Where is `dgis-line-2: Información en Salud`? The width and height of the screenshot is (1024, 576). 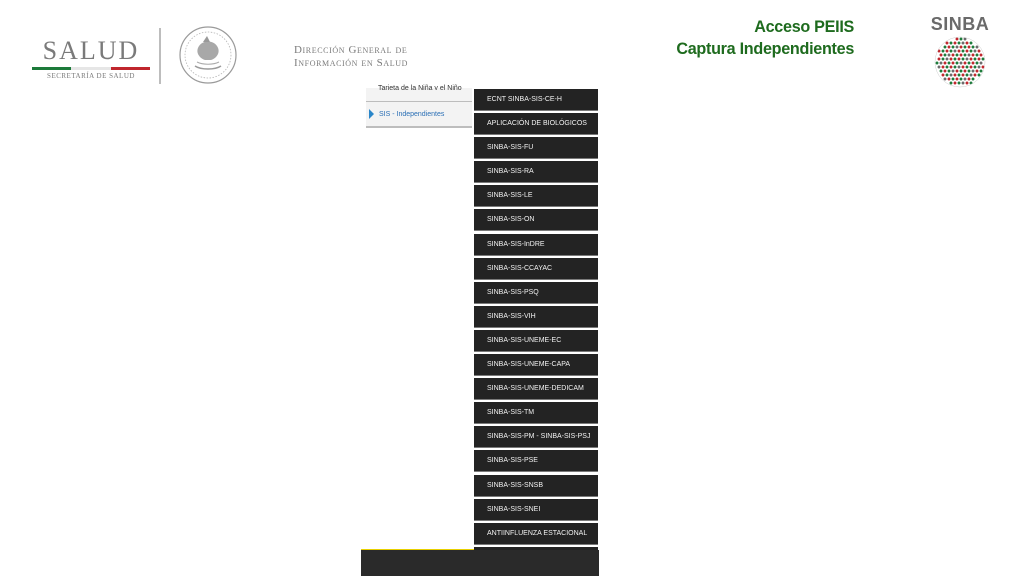
dgis-line-2: Información en Salud is located at coordinates (351, 63).